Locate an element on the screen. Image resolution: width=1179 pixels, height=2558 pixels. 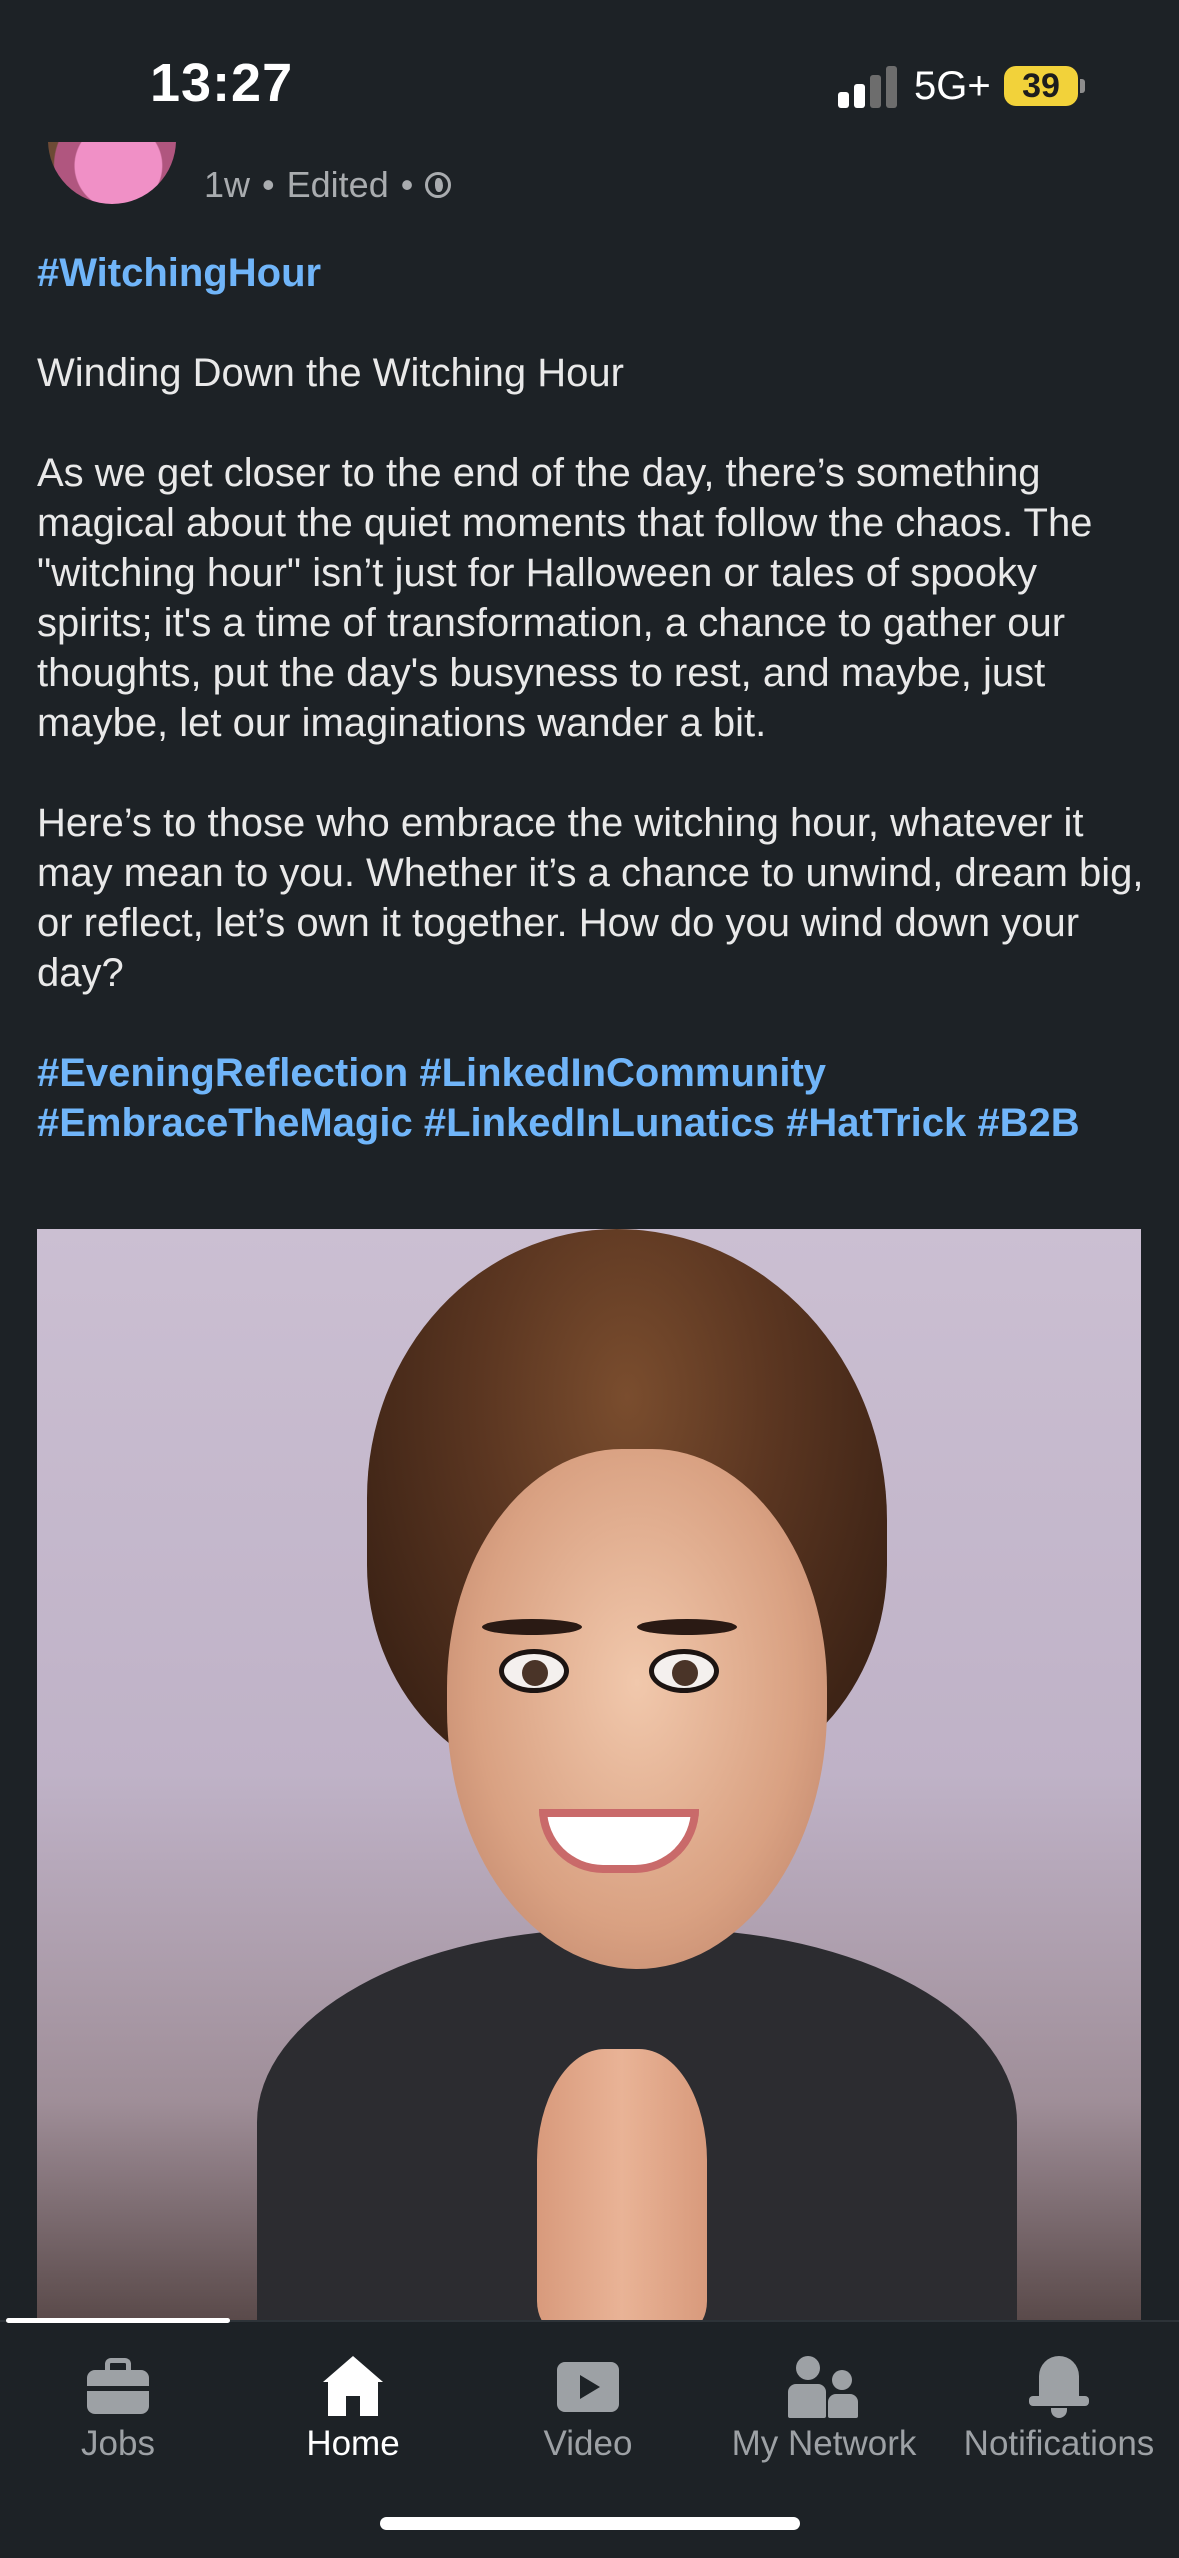
hashtag-link: #HatTrick is located at coordinates (876, 1123).